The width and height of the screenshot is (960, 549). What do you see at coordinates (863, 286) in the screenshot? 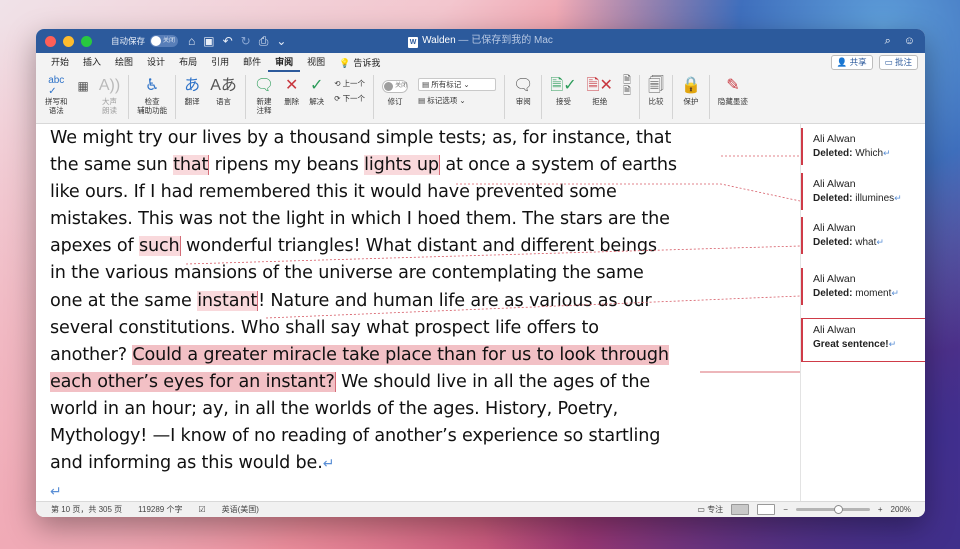
I see `revision-balloon: Ali Alwan Deleted: moment↵` at bounding box center [863, 286].